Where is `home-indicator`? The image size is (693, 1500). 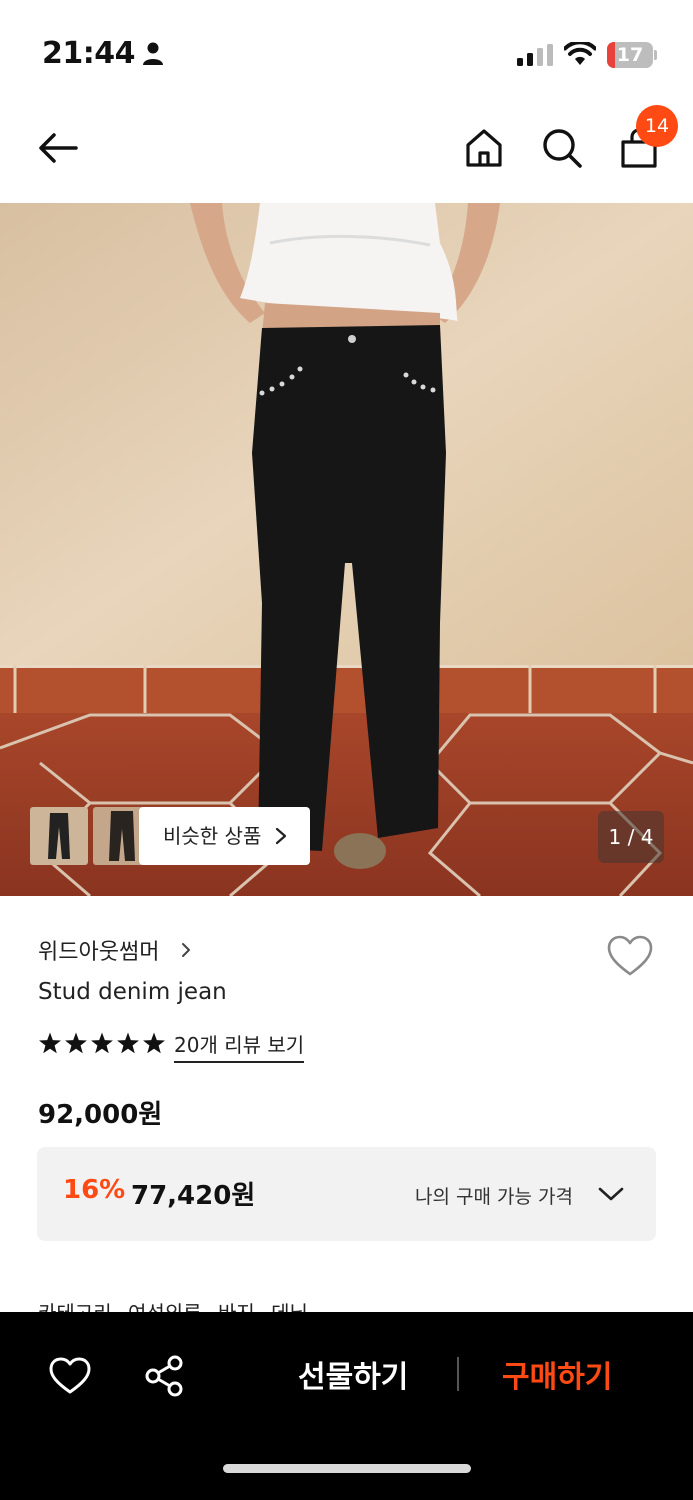
home-indicator is located at coordinates (347, 1468).